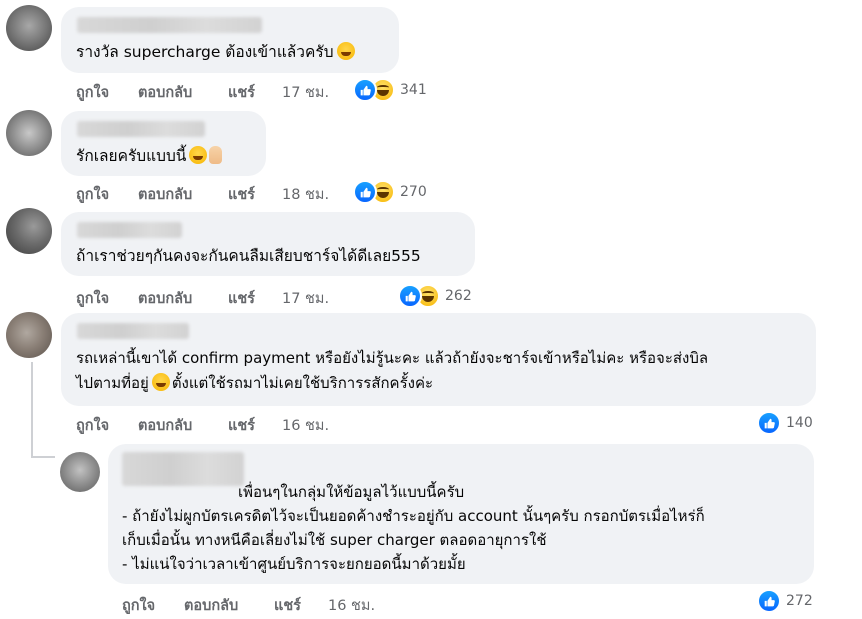 Image resolution: width=862 pixels, height=619 pixels. I want to click on hand-emoji, so click(216, 155).